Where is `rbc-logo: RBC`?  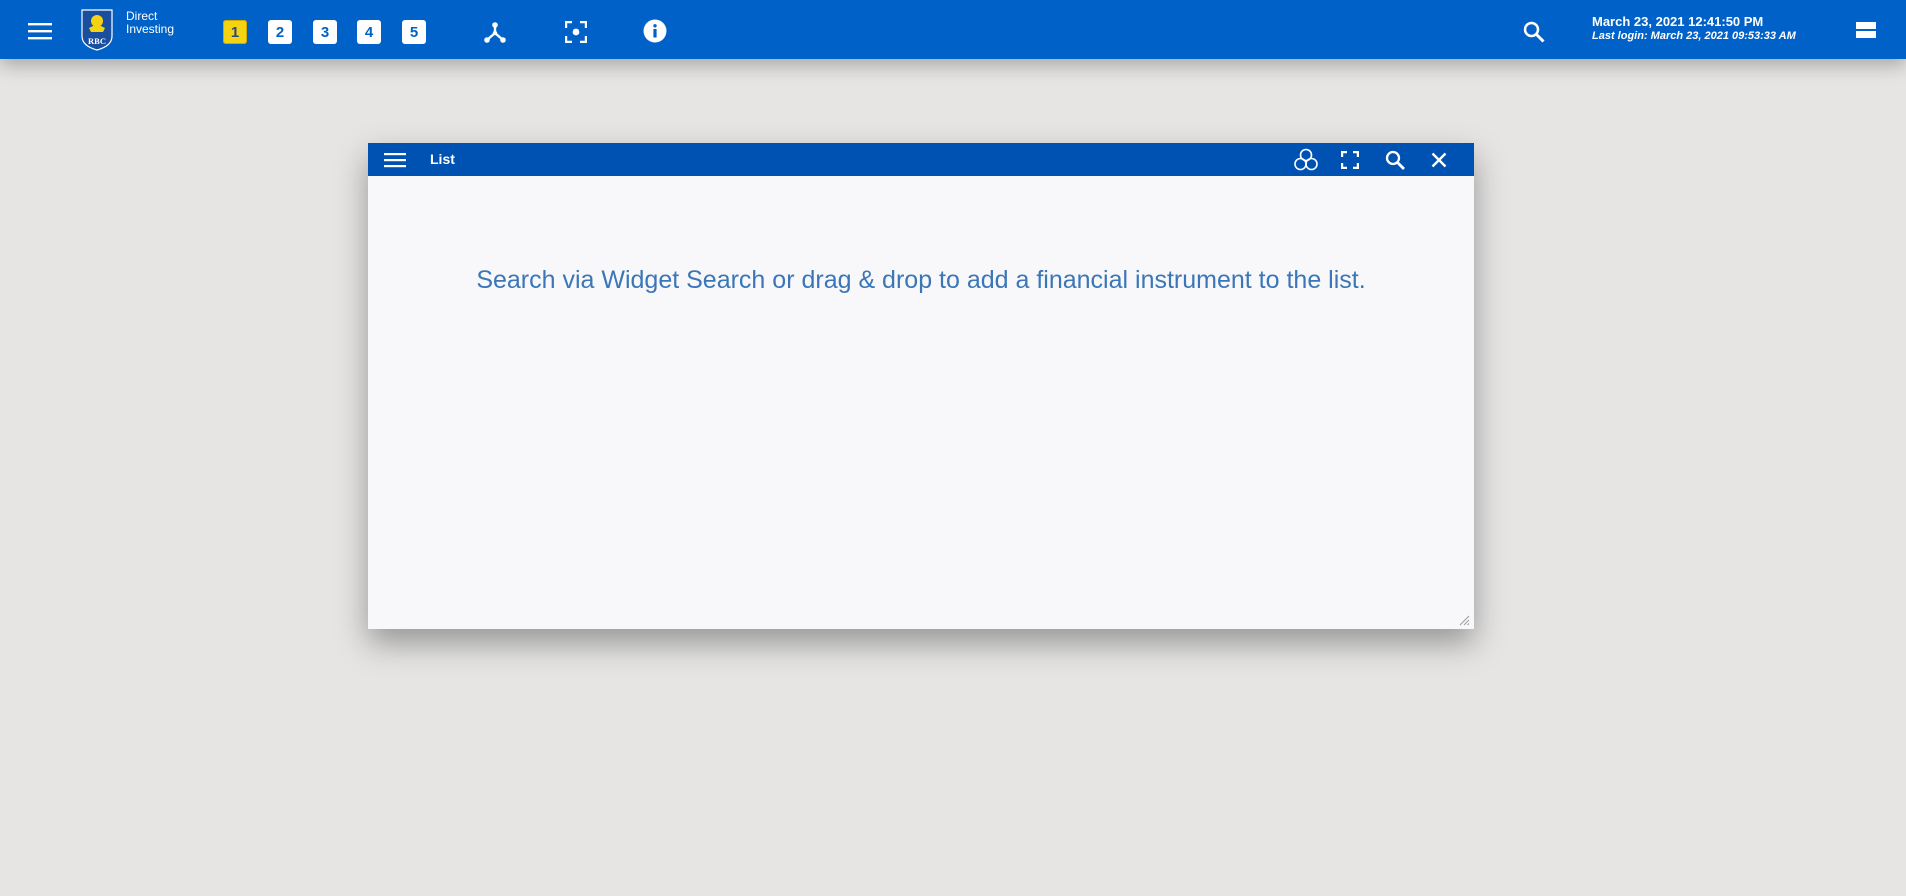 rbc-logo: RBC is located at coordinates (97, 29).